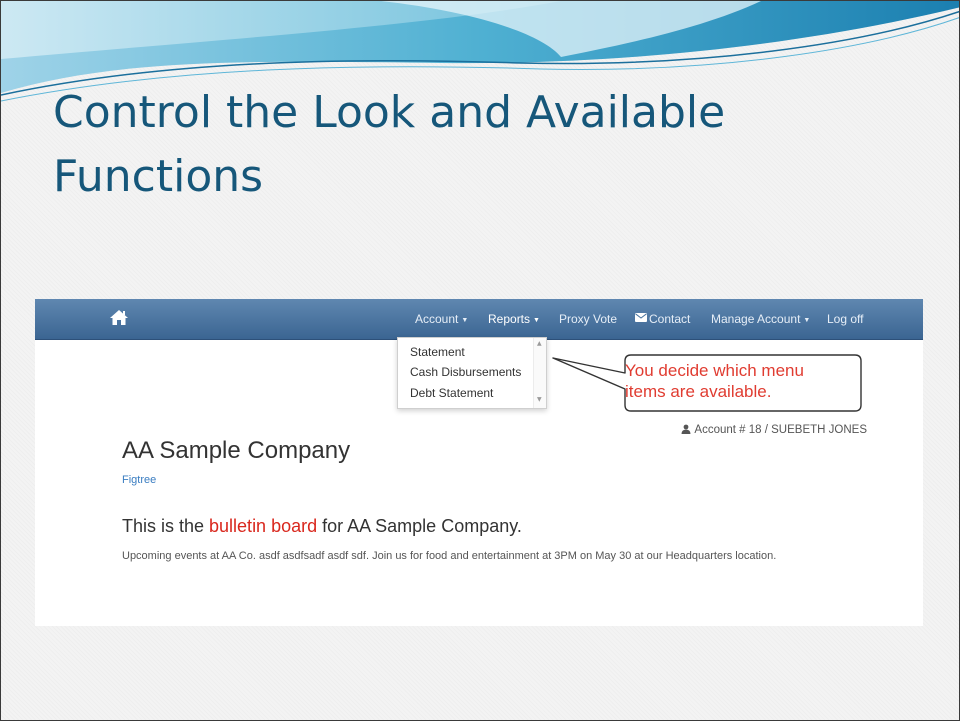 The height and width of the screenshot is (721, 960). I want to click on nav-proxy-vote: Proxy Vote, so click(588, 319).